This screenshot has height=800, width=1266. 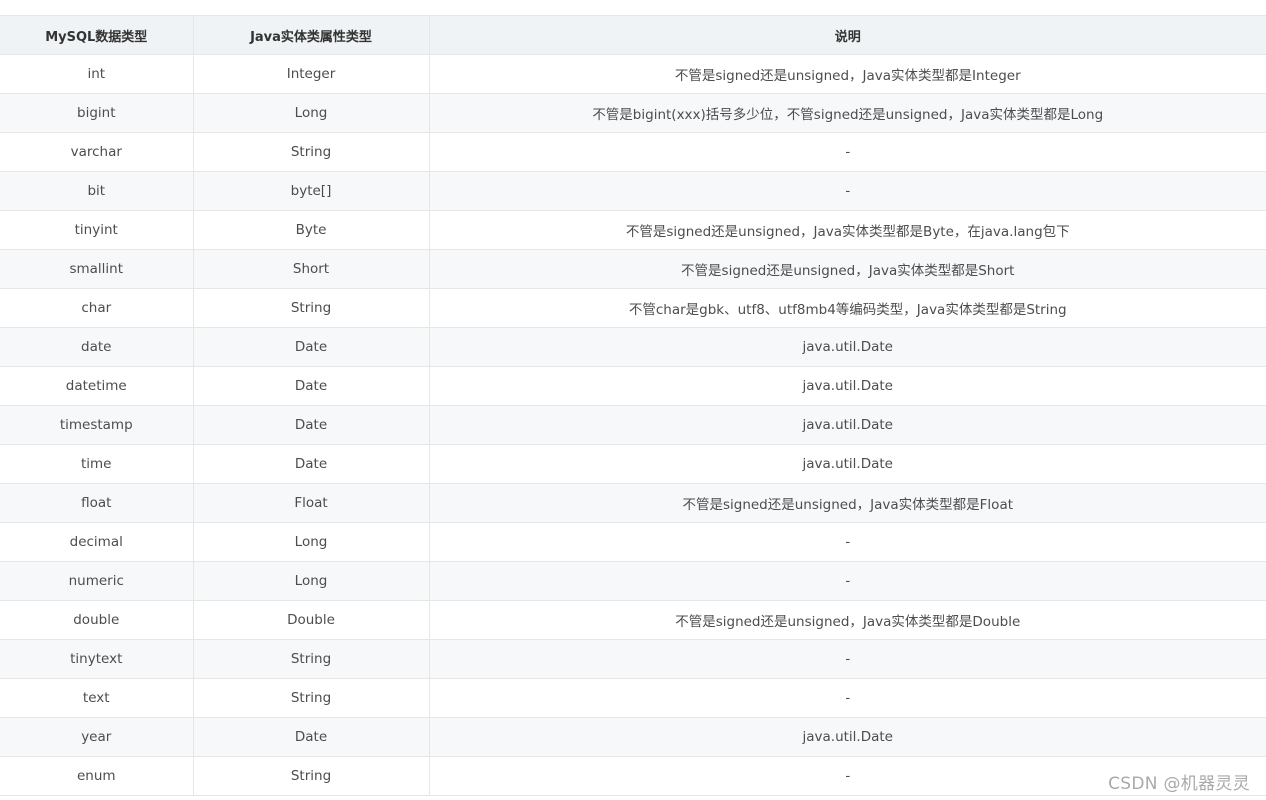 What do you see at coordinates (97, 269) in the screenshot?
I see `mysql-type-cell: smallint` at bounding box center [97, 269].